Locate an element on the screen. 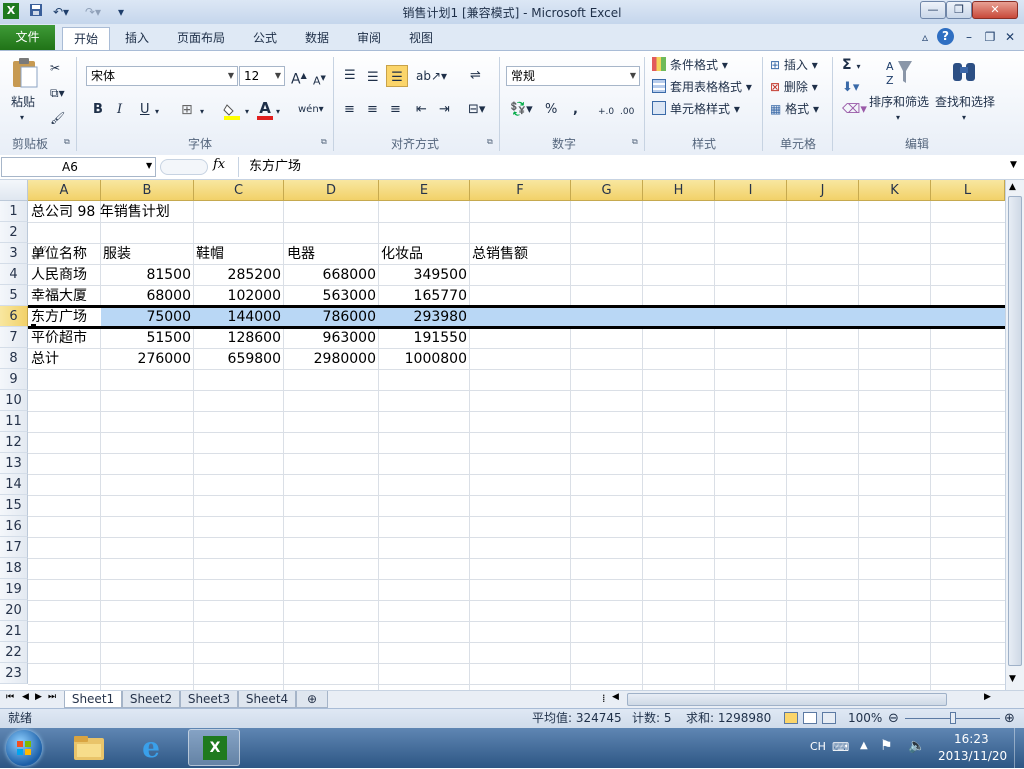  cell-a1: 总公司 98 年销售计划 is located at coordinates (100, 211).